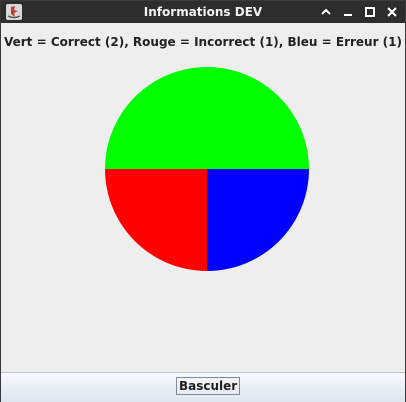 The width and height of the screenshot is (406, 402). What do you see at coordinates (208, 386) in the screenshot?
I see `toggle-button: Basculer` at bounding box center [208, 386].